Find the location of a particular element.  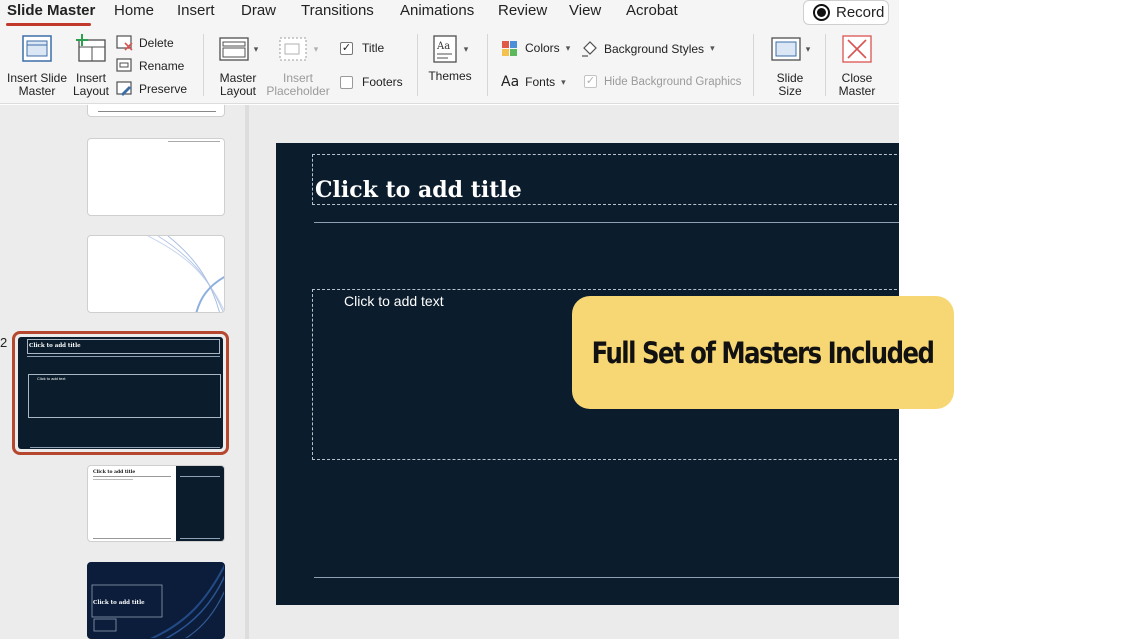

record-label: Record is located at coordinates (860, 12).